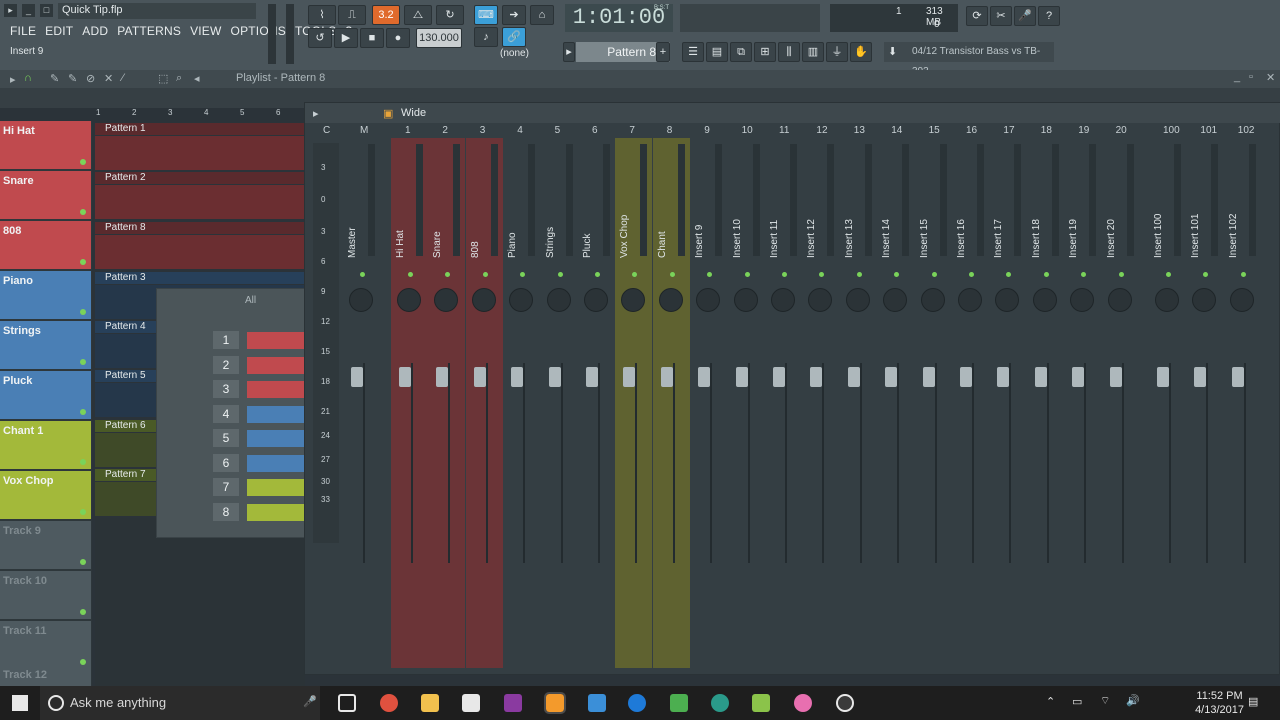 The image size is (1280, 720). What do you see at coordinates (671, 396) in the screenshot?
I see `mixer-strip: 8 Chant` at bounding box center [671, 396].